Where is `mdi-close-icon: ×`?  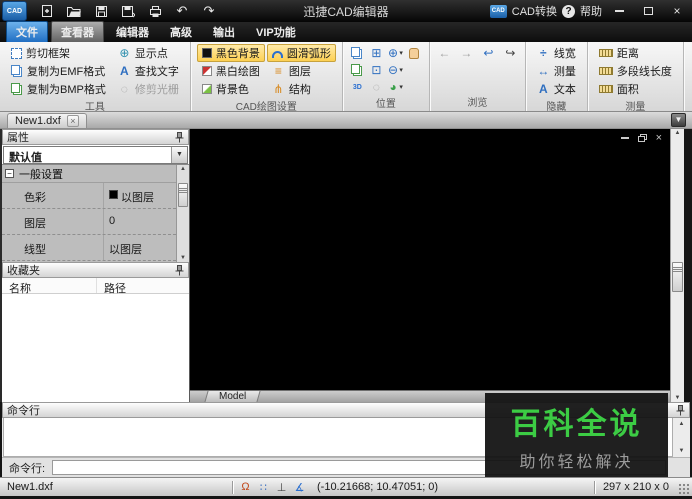 mdi-close-icon: × is located at coordinates (659, 138).